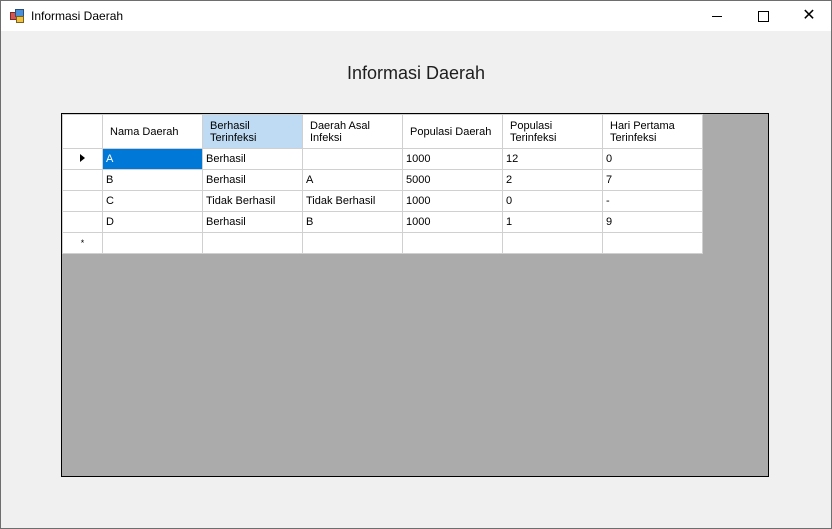 Image resolution: width=832 pixels, height=529 pixels. What do you see at coordinates (452, 131) in the screenshot?
I see `column-header: Populasi Daerah` at bounding box center [452, 131].